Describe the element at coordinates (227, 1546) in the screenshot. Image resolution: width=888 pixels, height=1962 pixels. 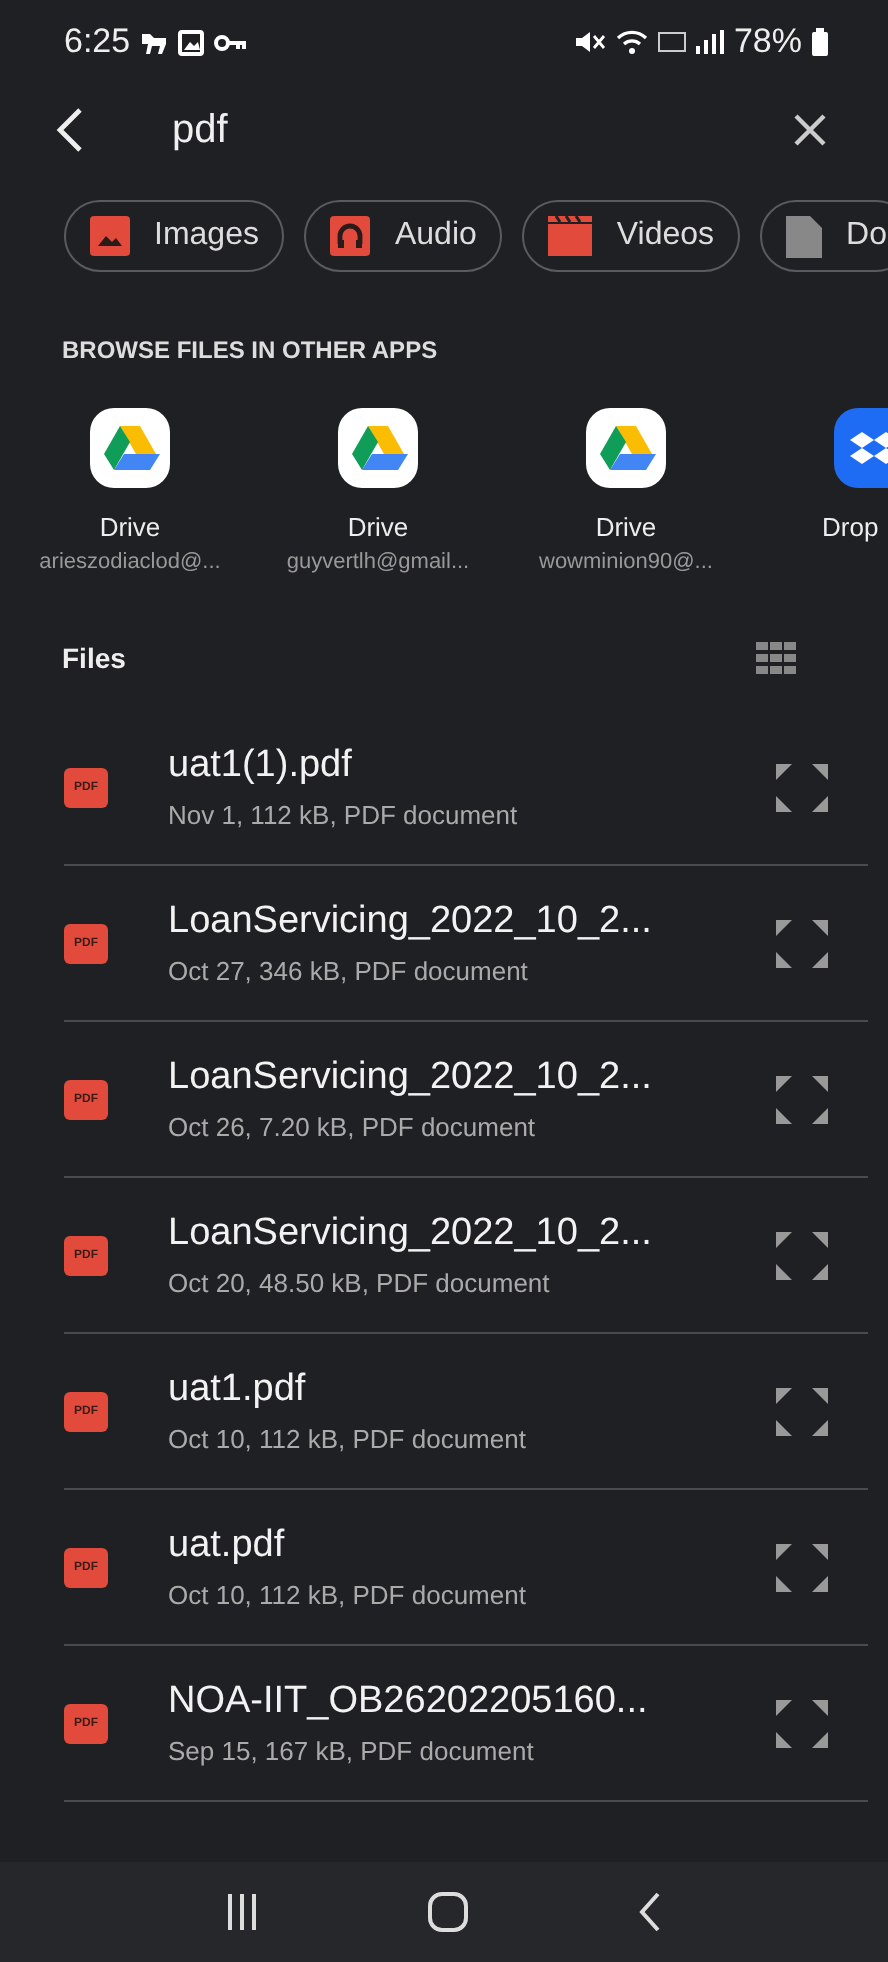
I see `file-name: uat.pdf` at that location.